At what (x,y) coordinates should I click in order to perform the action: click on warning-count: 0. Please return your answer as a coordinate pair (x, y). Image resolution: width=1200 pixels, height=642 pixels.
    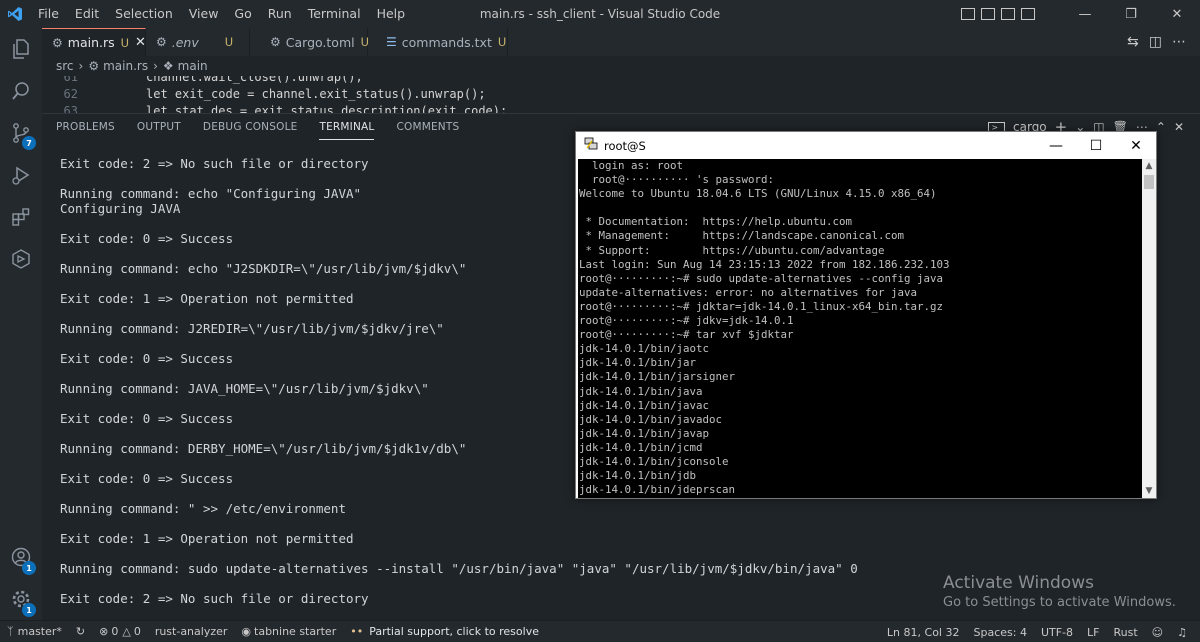
    Looking at the image, I should click on (137, 631).